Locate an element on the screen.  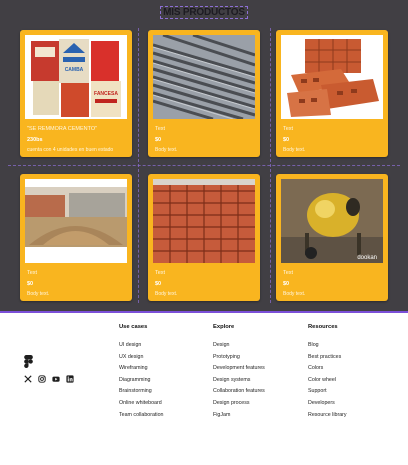
product-title: "SE REMMORA CEMENTO" is located at coordinates (62, 129).